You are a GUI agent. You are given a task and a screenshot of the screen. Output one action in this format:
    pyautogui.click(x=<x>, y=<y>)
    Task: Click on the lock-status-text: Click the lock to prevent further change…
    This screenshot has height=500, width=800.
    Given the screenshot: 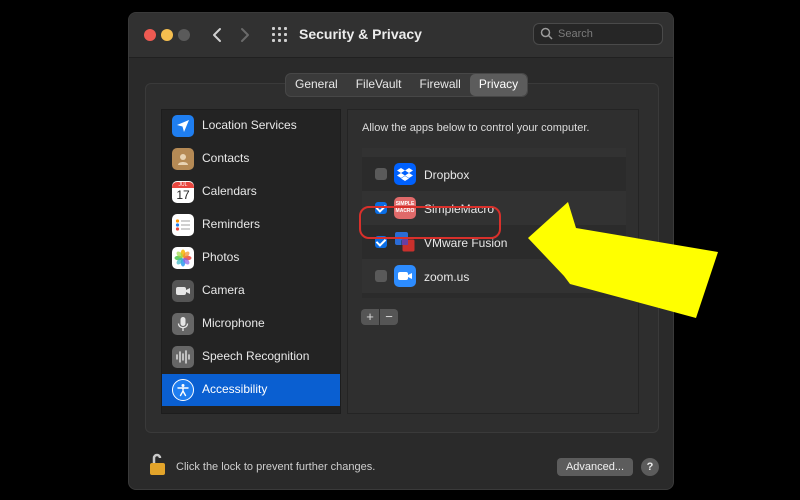 What is the action you would take?
    pyautogui.click(x=276, y=467)
    